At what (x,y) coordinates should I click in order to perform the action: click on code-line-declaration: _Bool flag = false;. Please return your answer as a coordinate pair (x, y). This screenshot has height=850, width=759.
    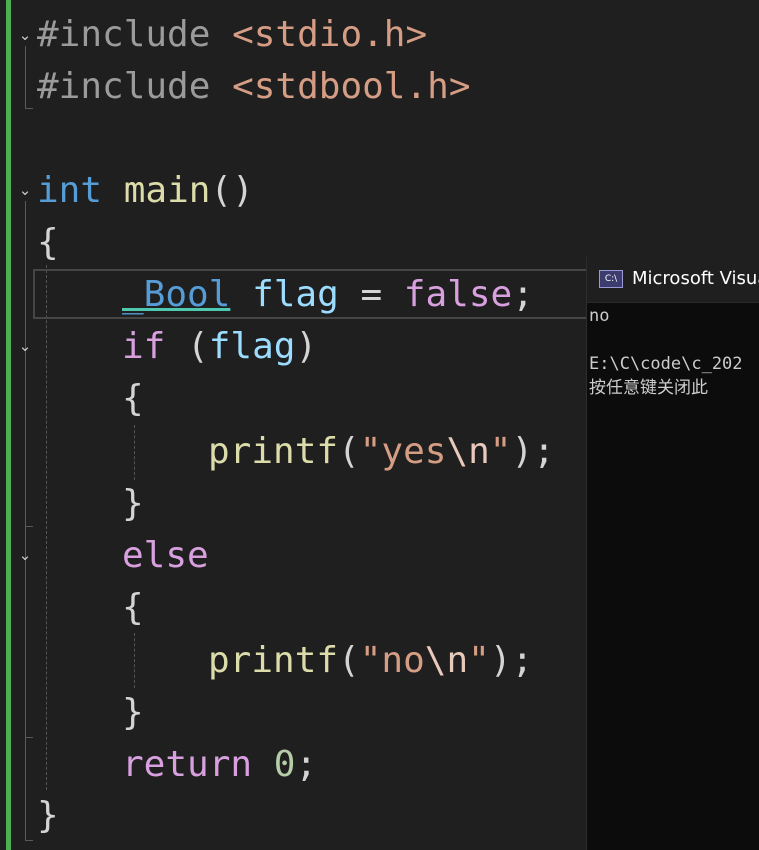
    Looking at the image, I should click on (328, 295).